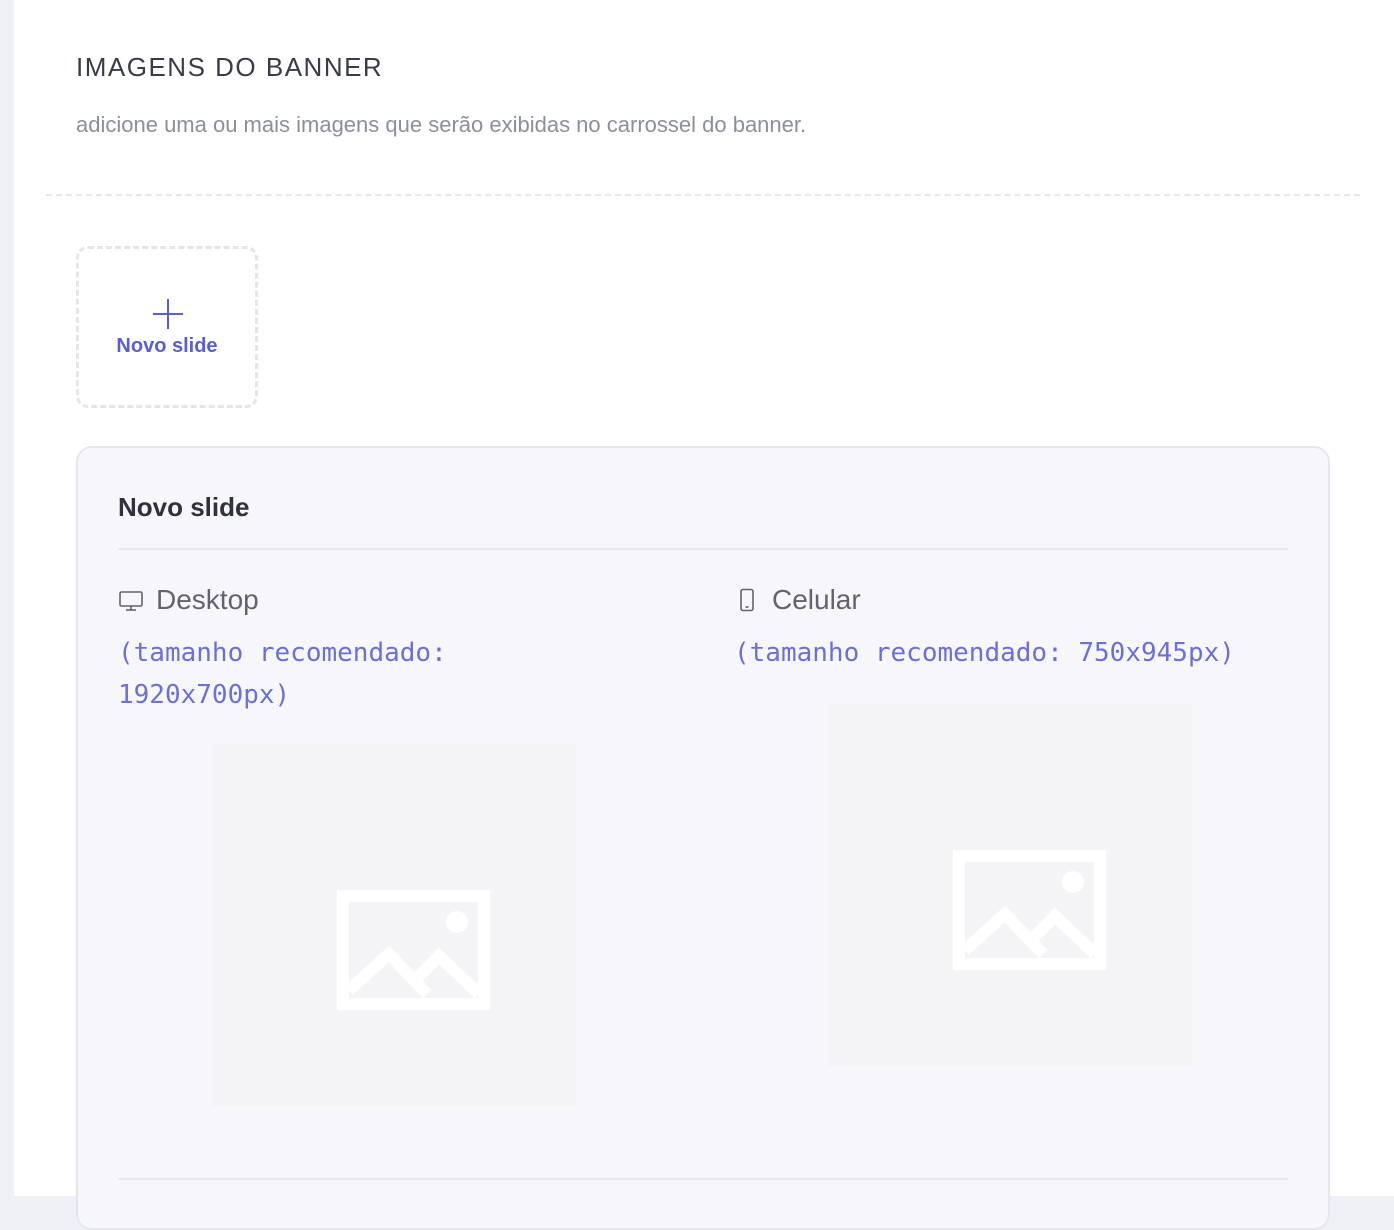 This screenshot has height=1230, width=1394. I want to click on desktop-image-upload, so click(394, 925).